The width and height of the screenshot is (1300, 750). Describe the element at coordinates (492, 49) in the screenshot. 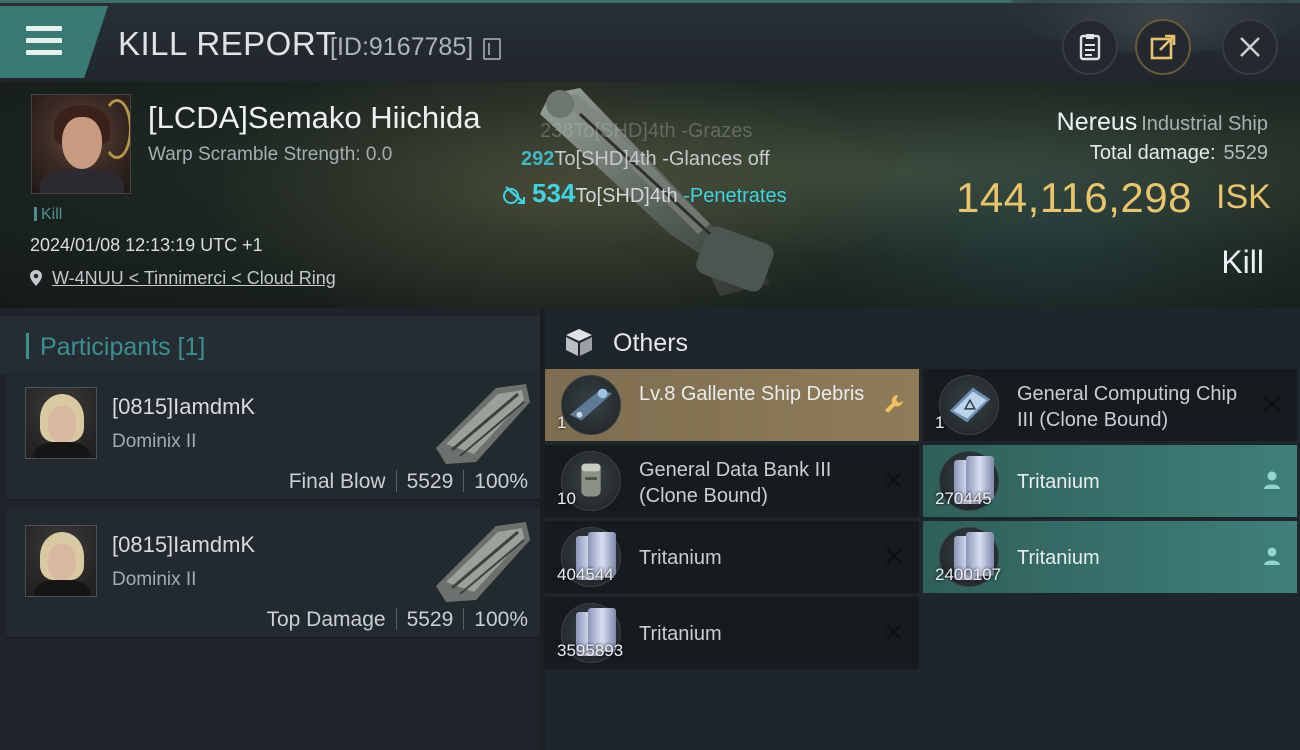

I see `copy-icon` at that location.